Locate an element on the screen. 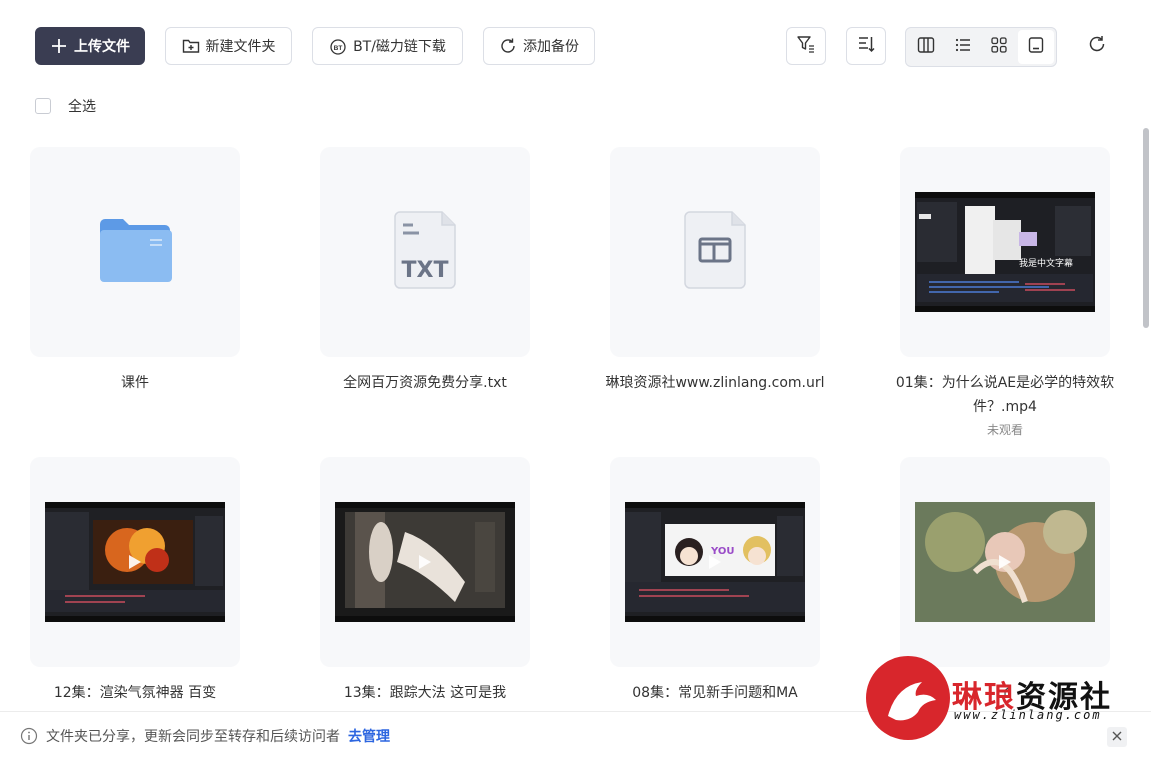 This screenshot has width=1151, height=759. watermark-logo is located at coordinates (908, 698).